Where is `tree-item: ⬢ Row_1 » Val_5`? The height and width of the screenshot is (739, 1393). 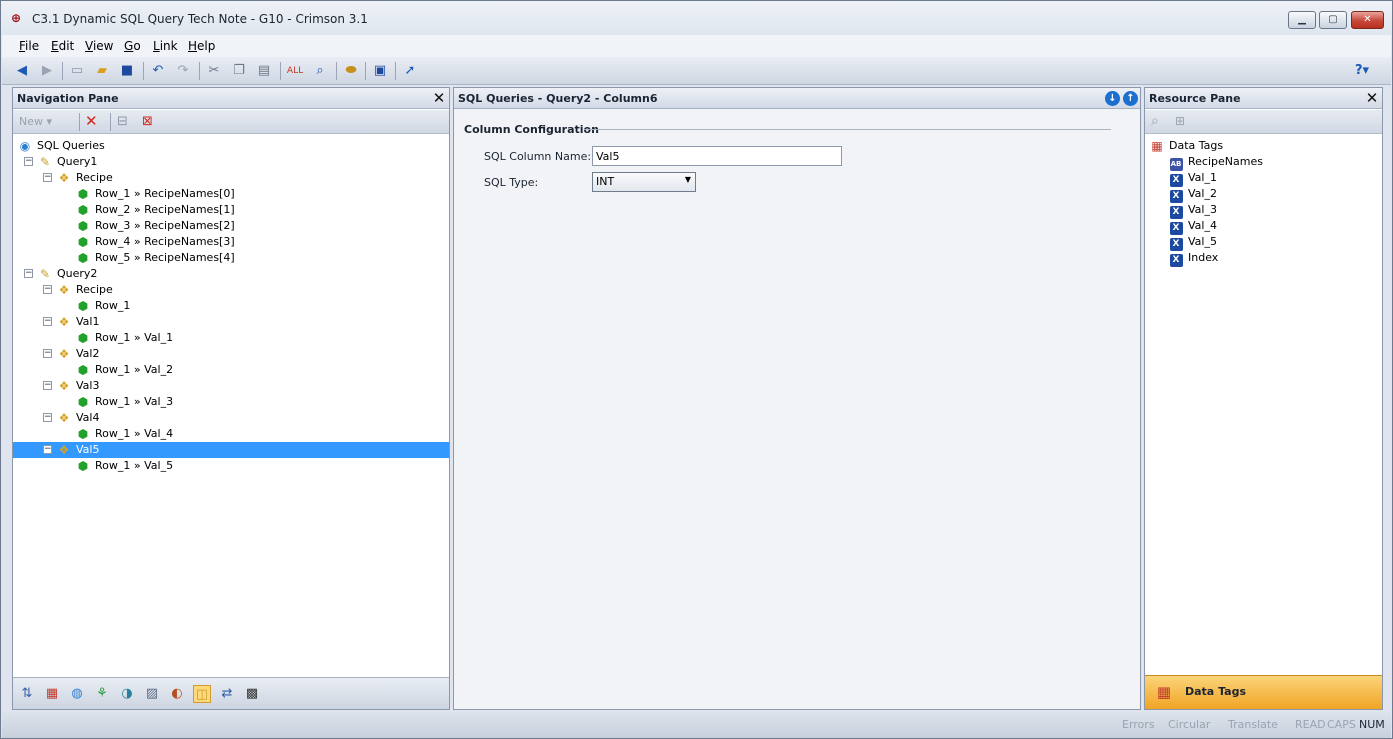 tree-item: ⬢ Row_1 » Val_5 is located at coordinates (231, 466).